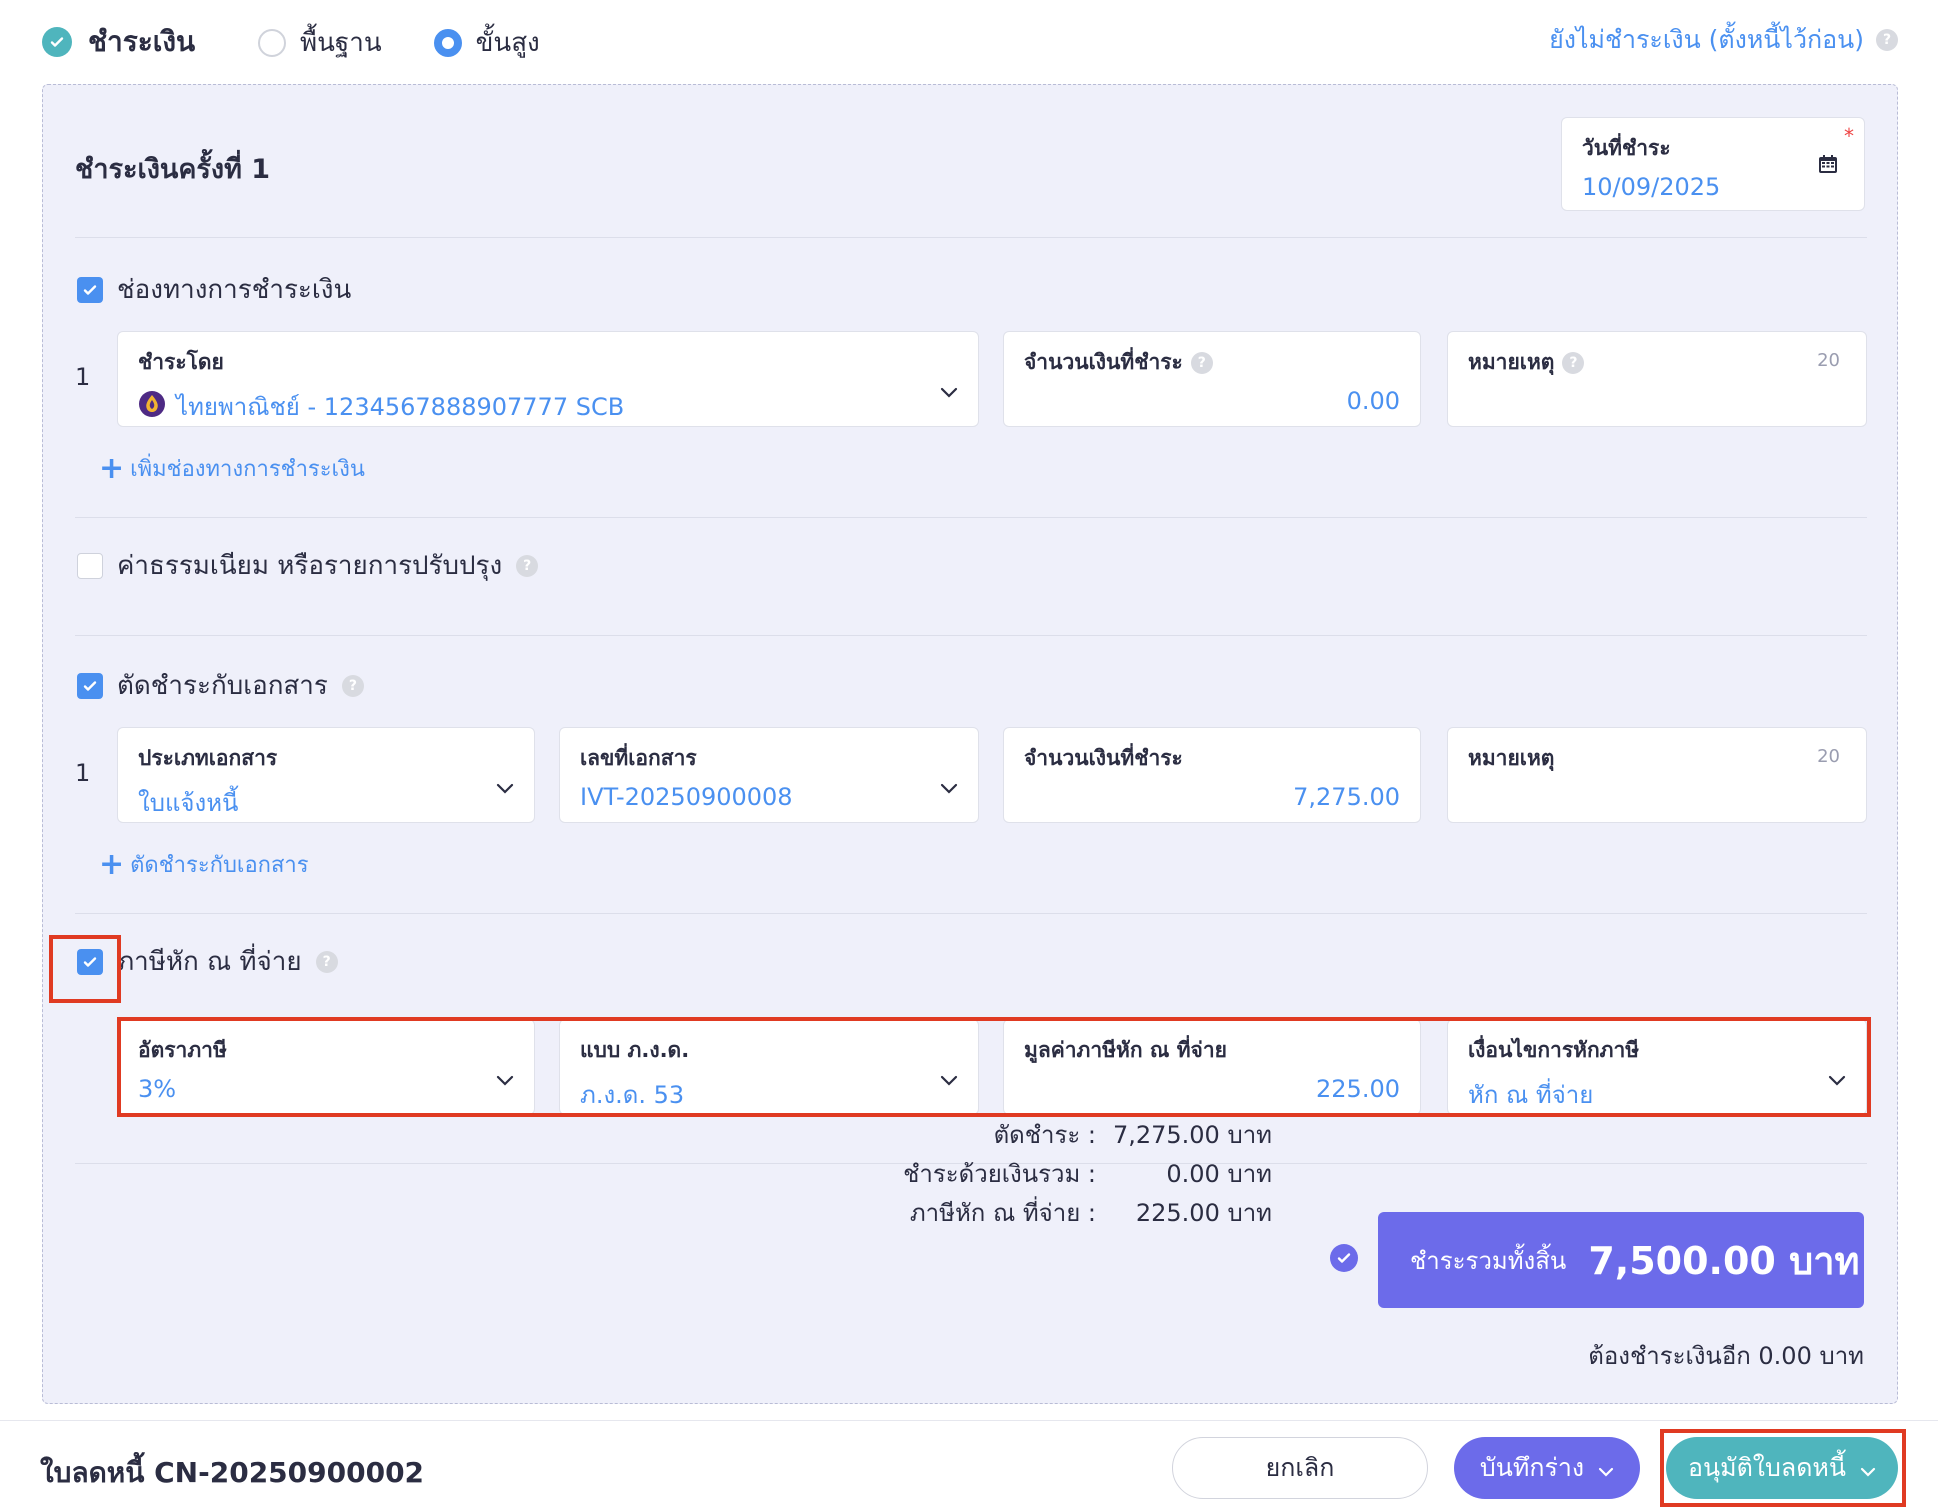 Image resolution: width=1938 pixels, height=1512 pixels. I want to click on scb-bank-icon, so click(152, 407).